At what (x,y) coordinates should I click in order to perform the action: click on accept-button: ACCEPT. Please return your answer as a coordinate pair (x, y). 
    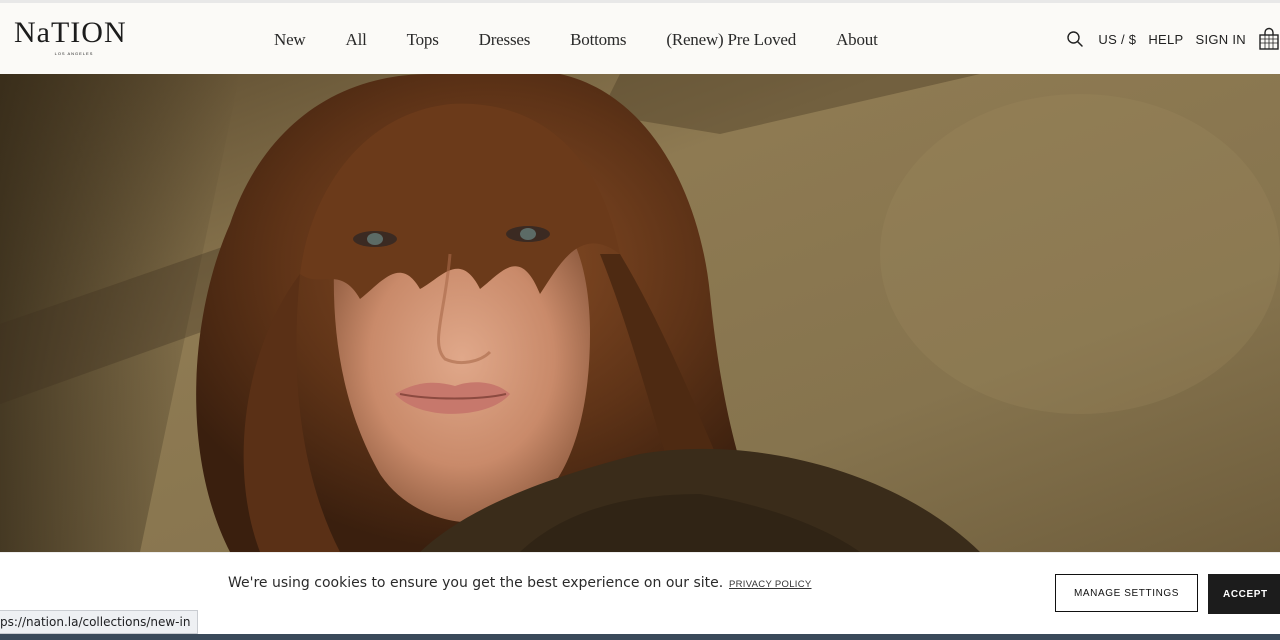
    Looking at the image, I should click on (1244, 594).